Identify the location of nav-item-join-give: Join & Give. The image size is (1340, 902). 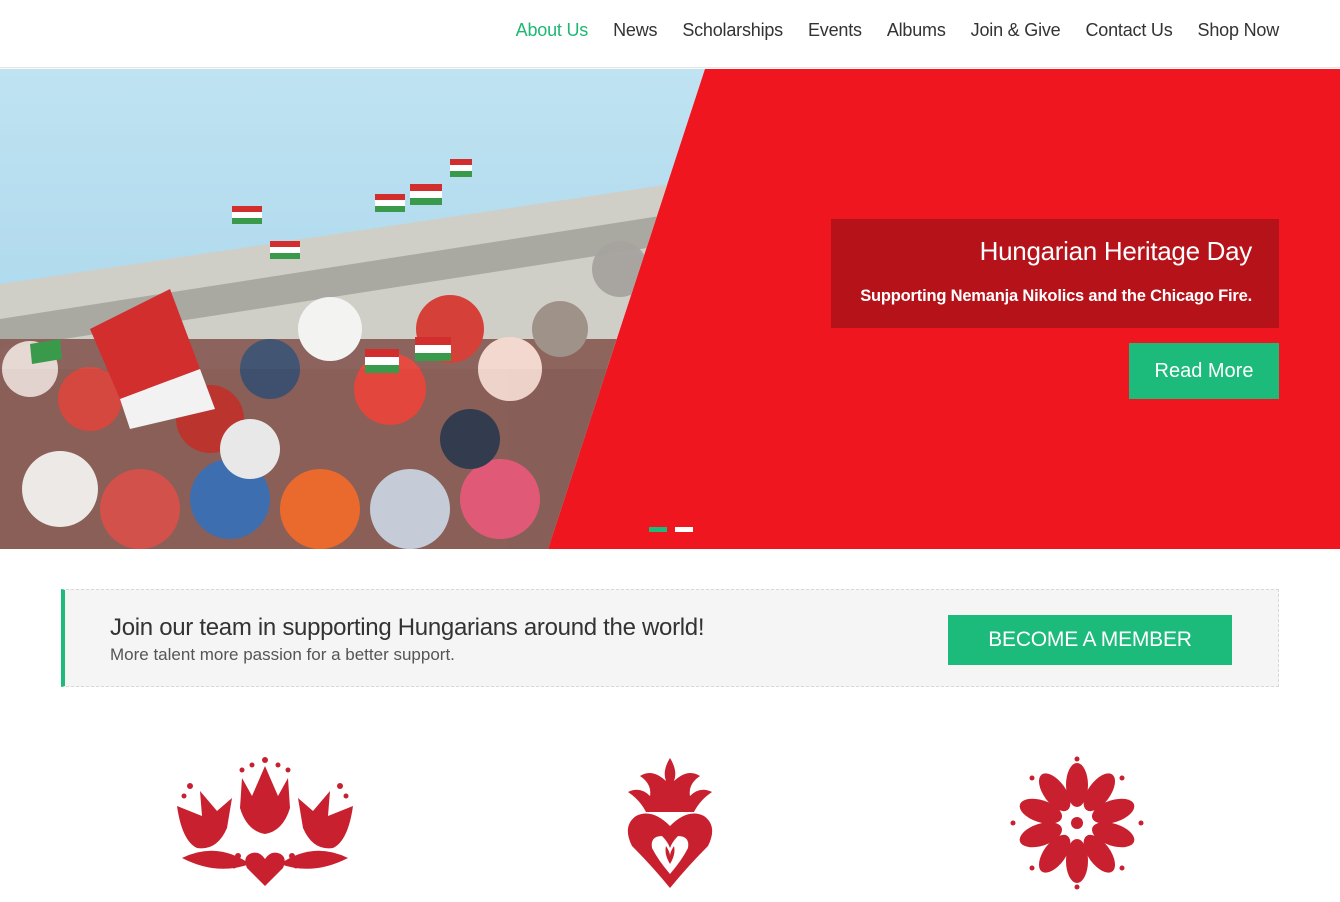
(1016, 30).